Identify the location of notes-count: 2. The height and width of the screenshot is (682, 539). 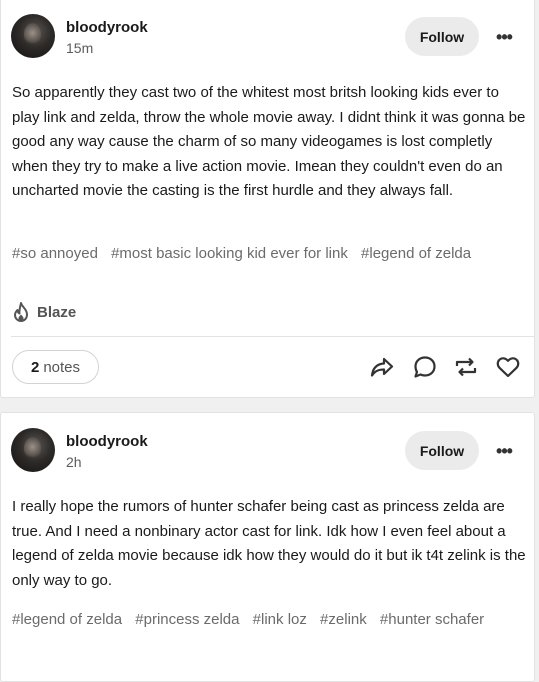
(35, 367).